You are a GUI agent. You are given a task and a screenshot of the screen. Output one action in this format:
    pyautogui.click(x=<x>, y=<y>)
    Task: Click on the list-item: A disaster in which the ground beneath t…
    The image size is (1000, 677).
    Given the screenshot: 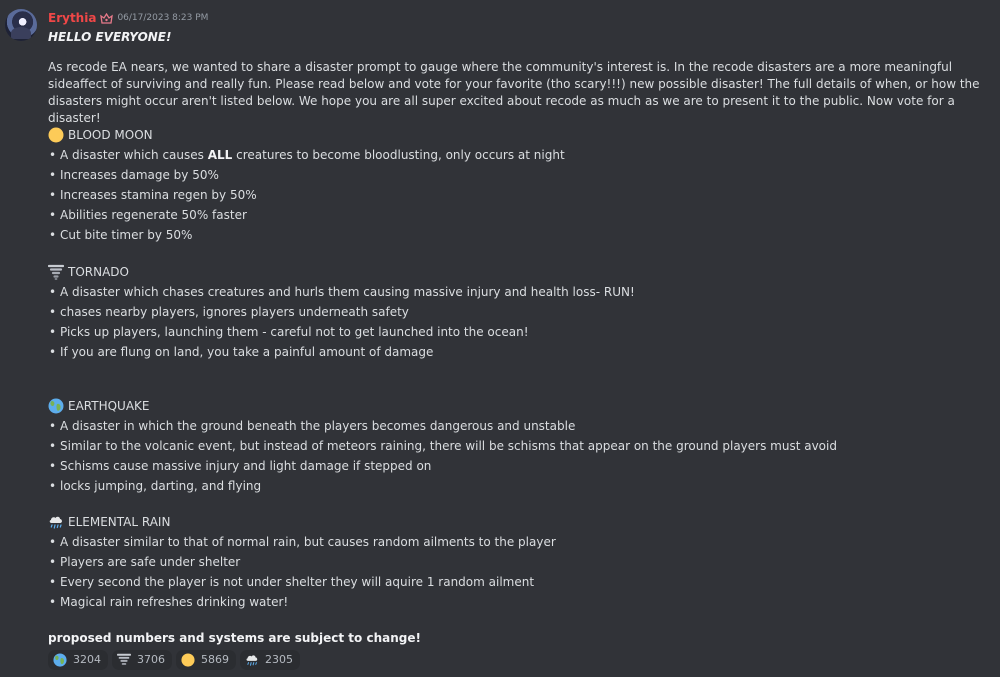 What is the action you would take?
    pyautogui.click(x=520, y=426)
    